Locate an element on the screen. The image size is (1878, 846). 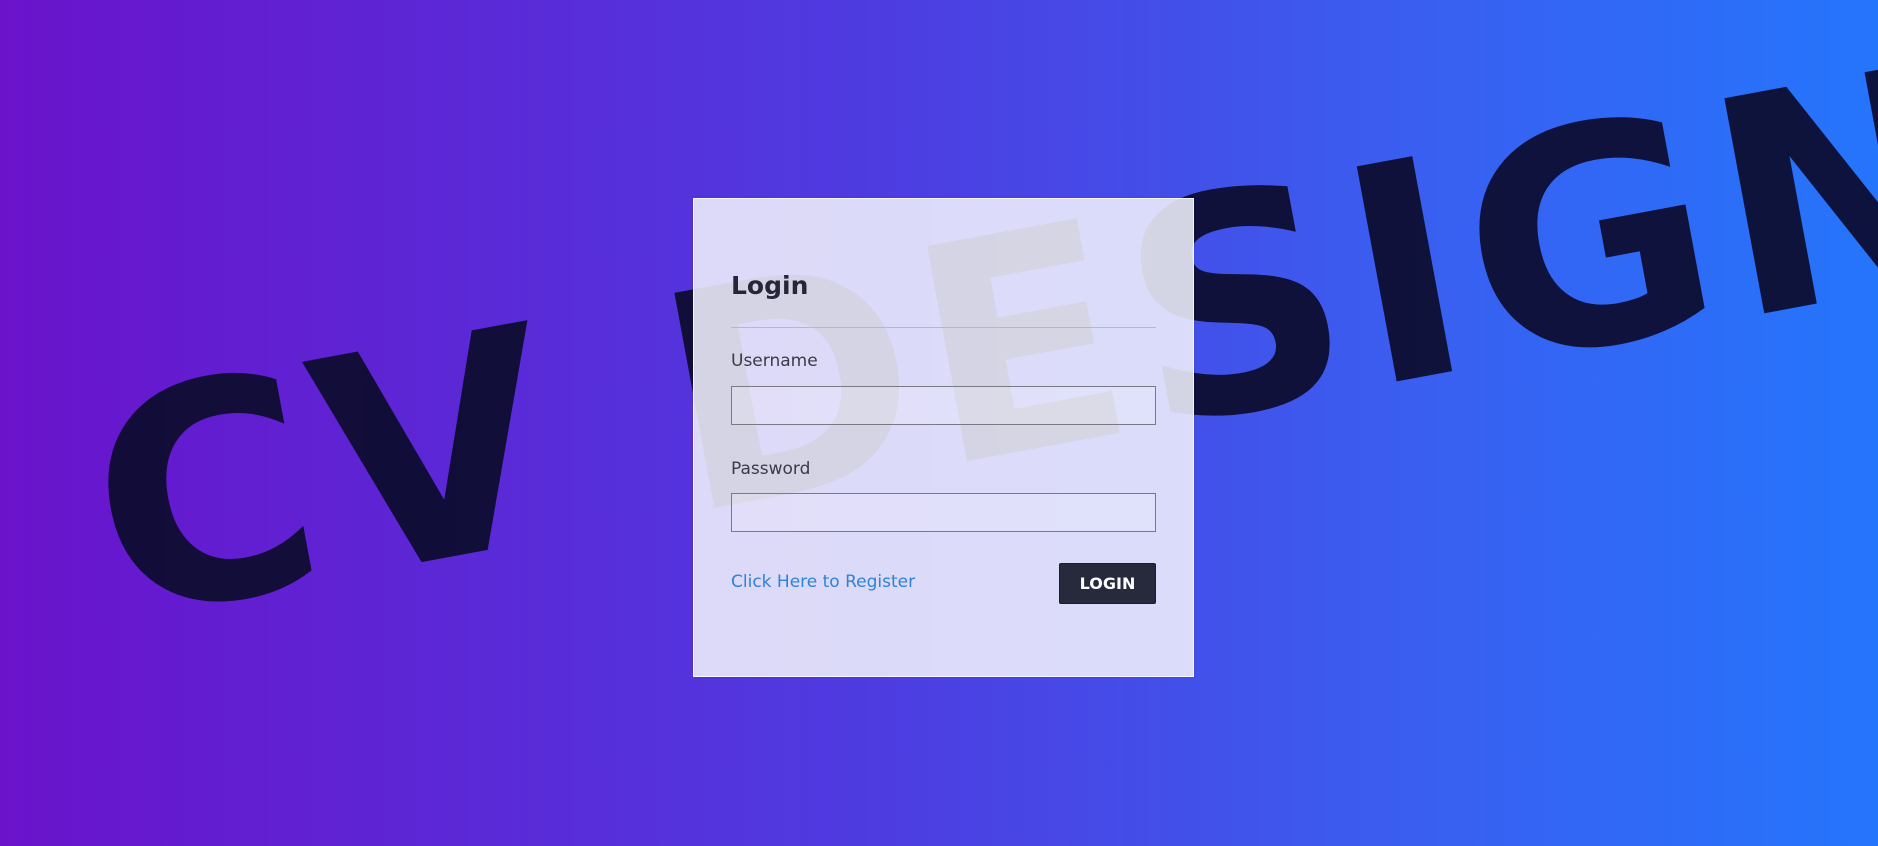
password-label: Password is located at coordinates (771, 469).